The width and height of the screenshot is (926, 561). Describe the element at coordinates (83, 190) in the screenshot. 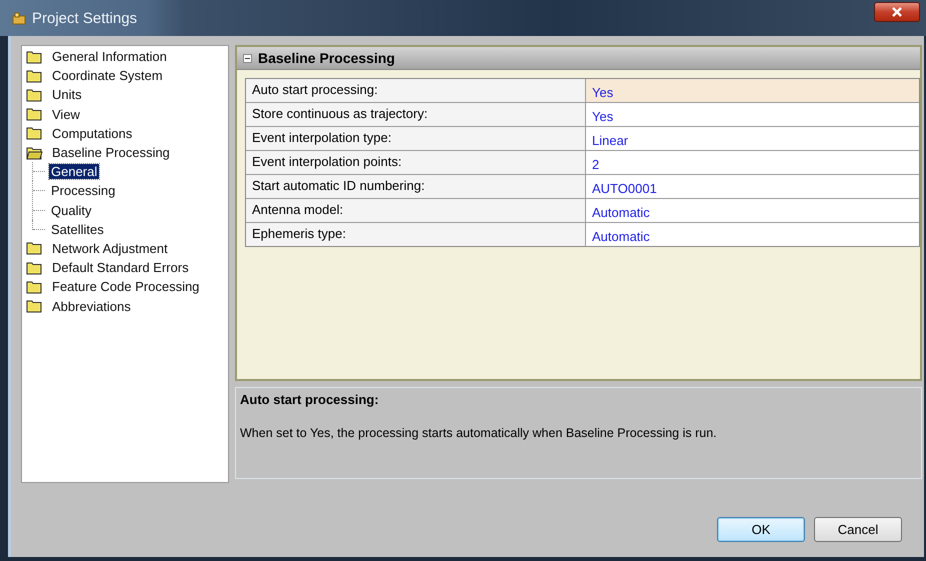

I see `tree-item: Processing` at that location.